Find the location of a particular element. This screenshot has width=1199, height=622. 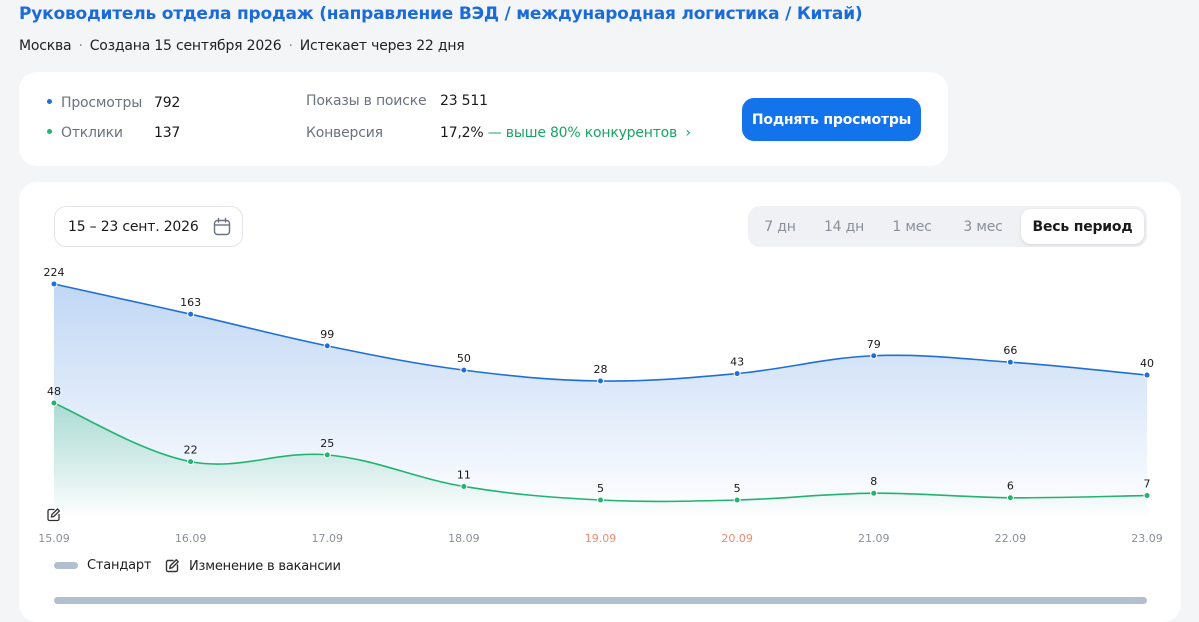

x-tick-label: 18.09 is located at coordinates (464, 538).